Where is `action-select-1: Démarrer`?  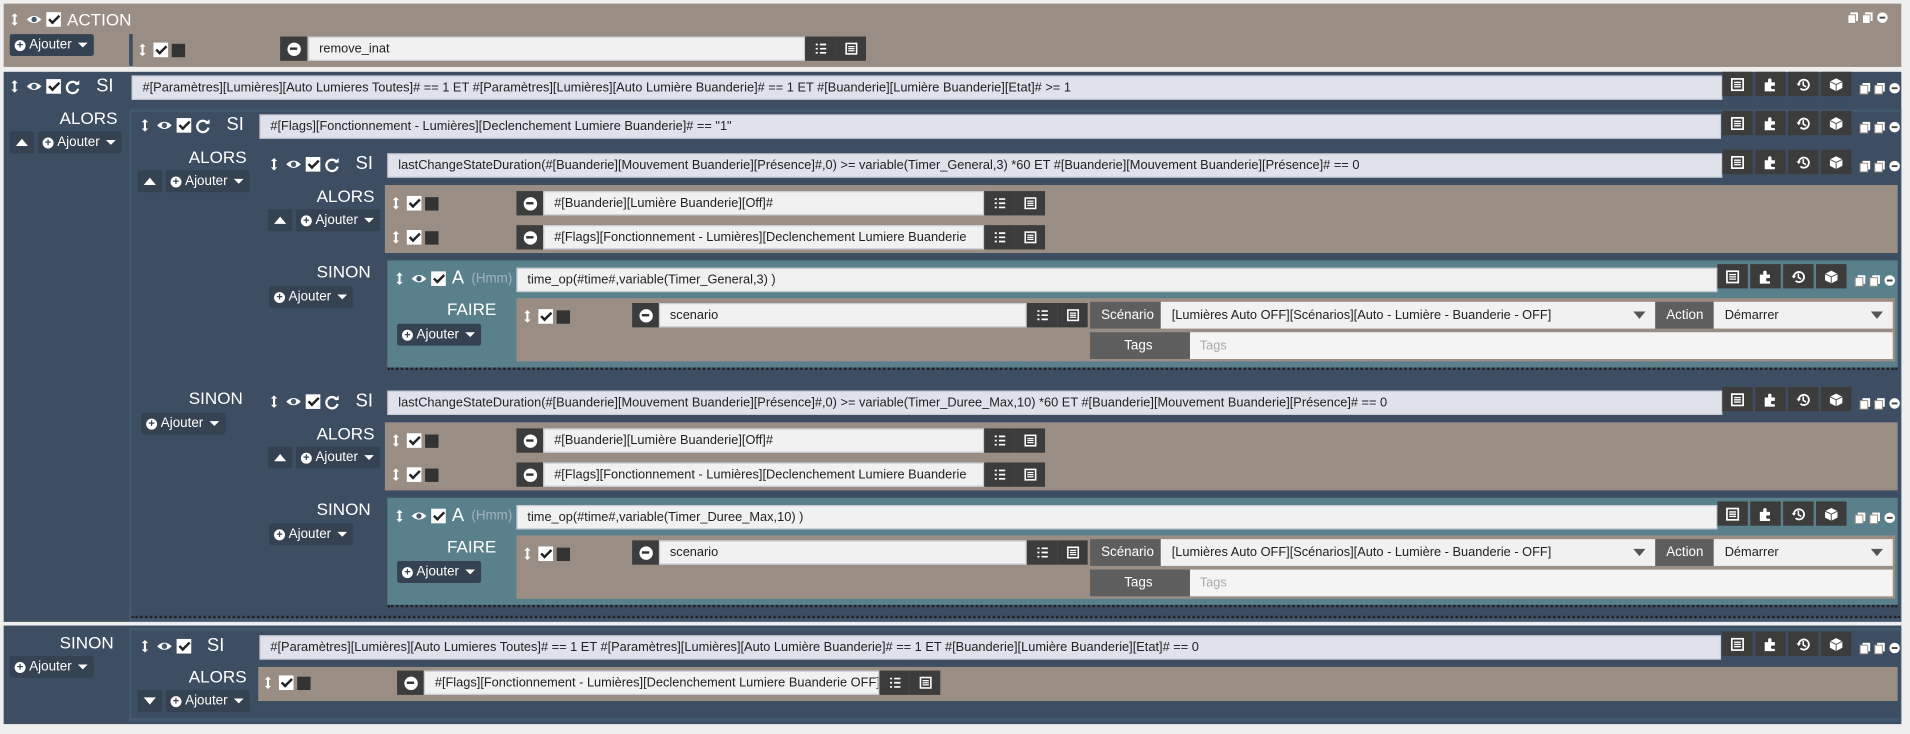
action-select-1: Démarrer is located at coordinates (1803, 315).